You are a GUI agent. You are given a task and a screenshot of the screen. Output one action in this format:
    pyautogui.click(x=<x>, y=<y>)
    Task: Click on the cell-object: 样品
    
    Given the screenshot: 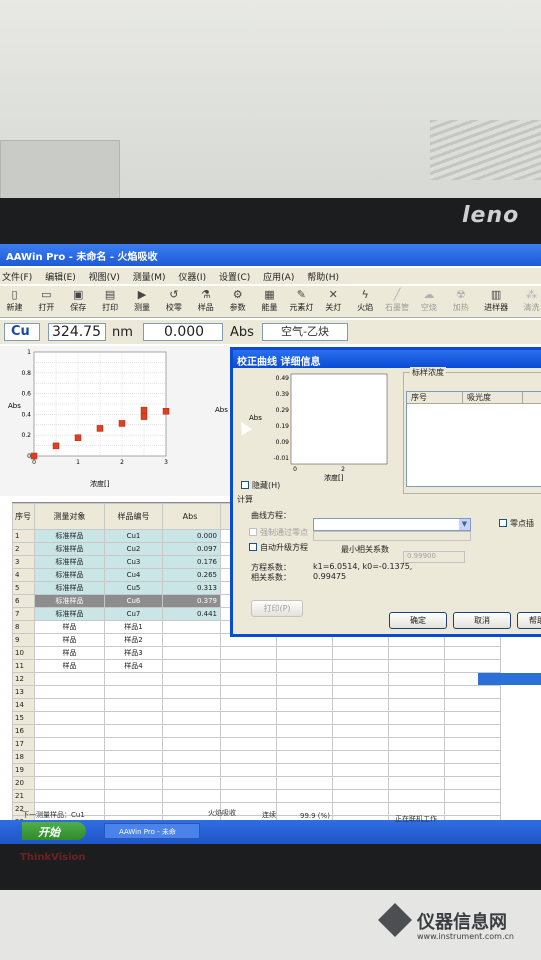 What is the action you would take?
    pyautogui.click(x=69, y=653)
    